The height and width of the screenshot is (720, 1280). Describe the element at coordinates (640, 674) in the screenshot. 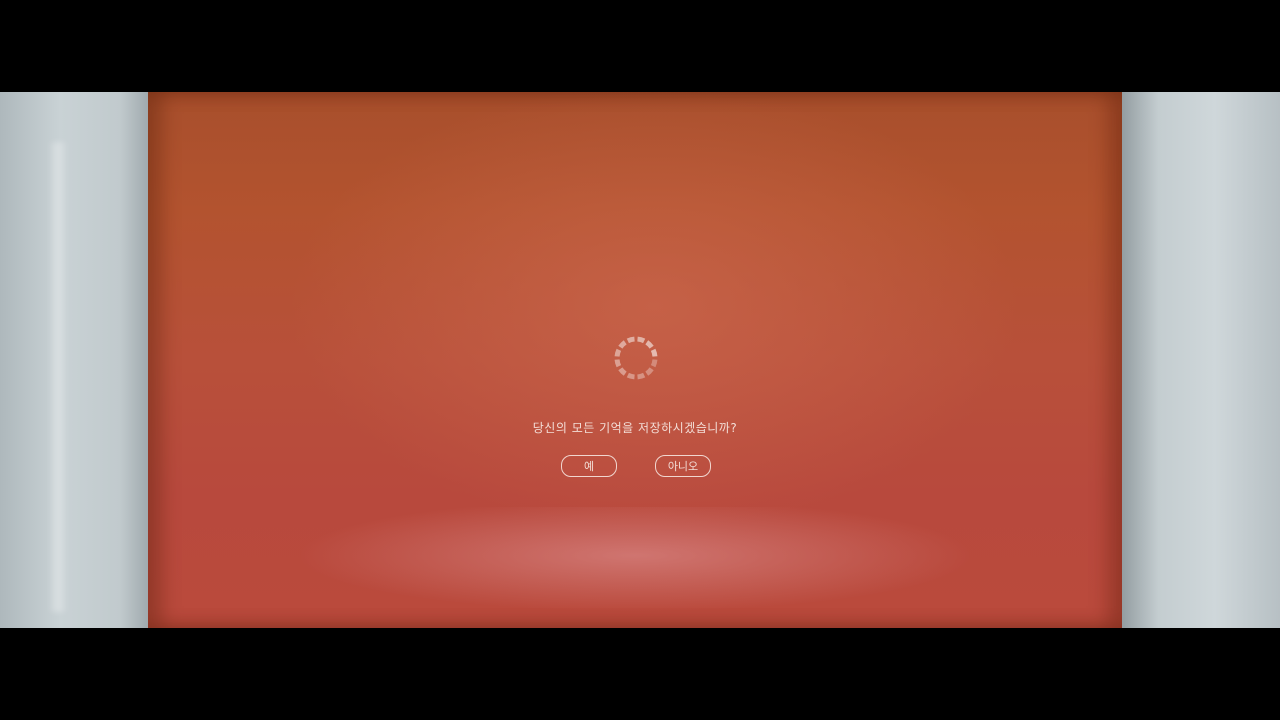

I see `letterbox-bottom` at that location.